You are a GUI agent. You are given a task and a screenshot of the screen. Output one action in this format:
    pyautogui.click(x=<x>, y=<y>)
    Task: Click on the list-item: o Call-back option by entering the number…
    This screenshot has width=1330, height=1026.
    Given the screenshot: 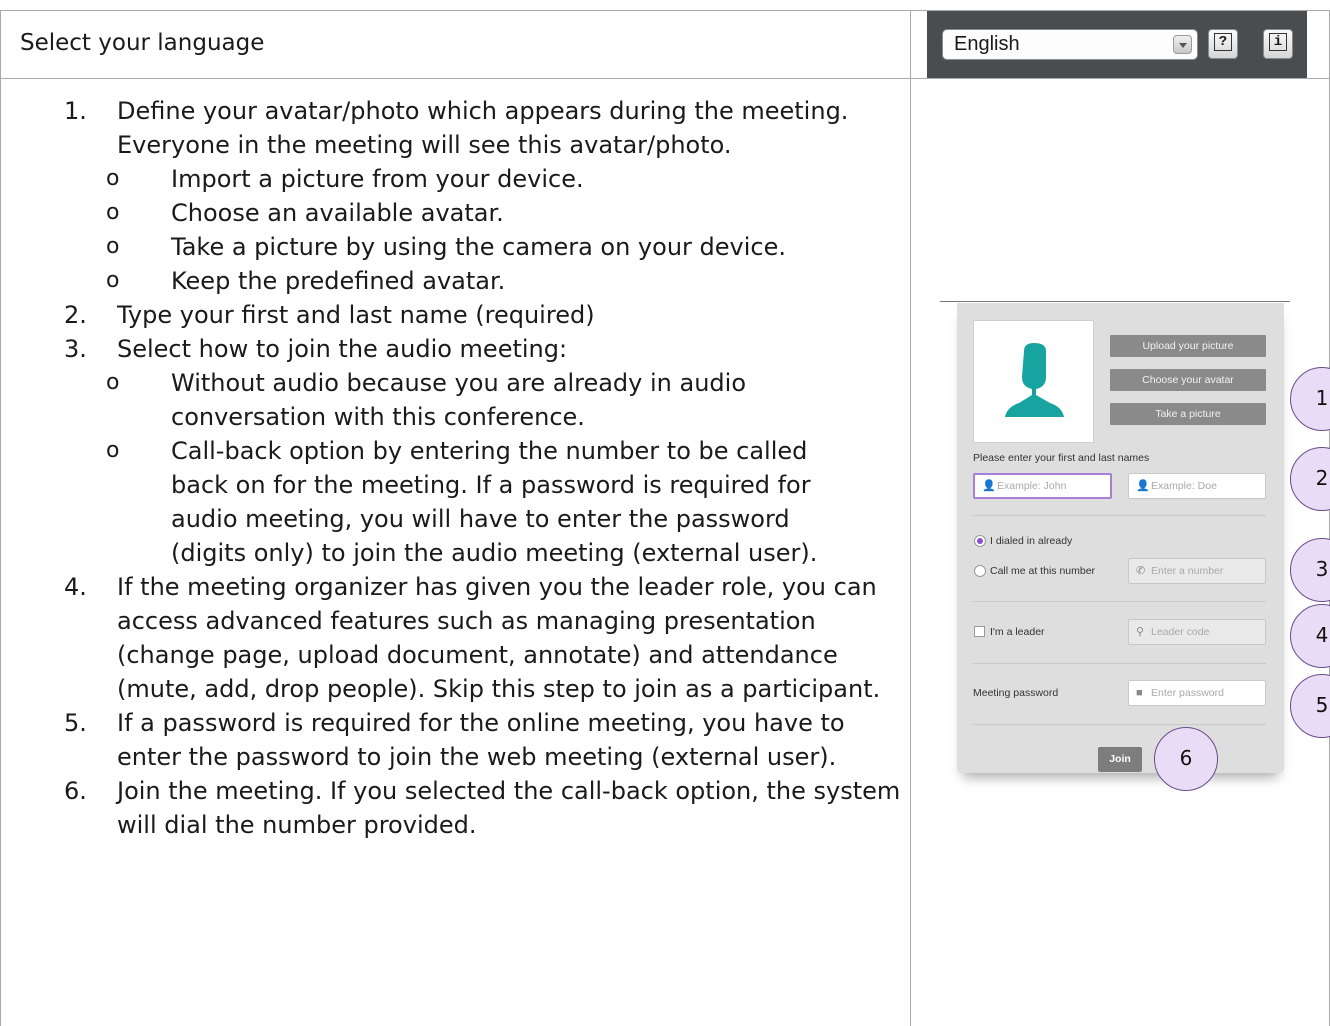 What is the action you would take?
    pyautogui.click(x=462, y=502)
    